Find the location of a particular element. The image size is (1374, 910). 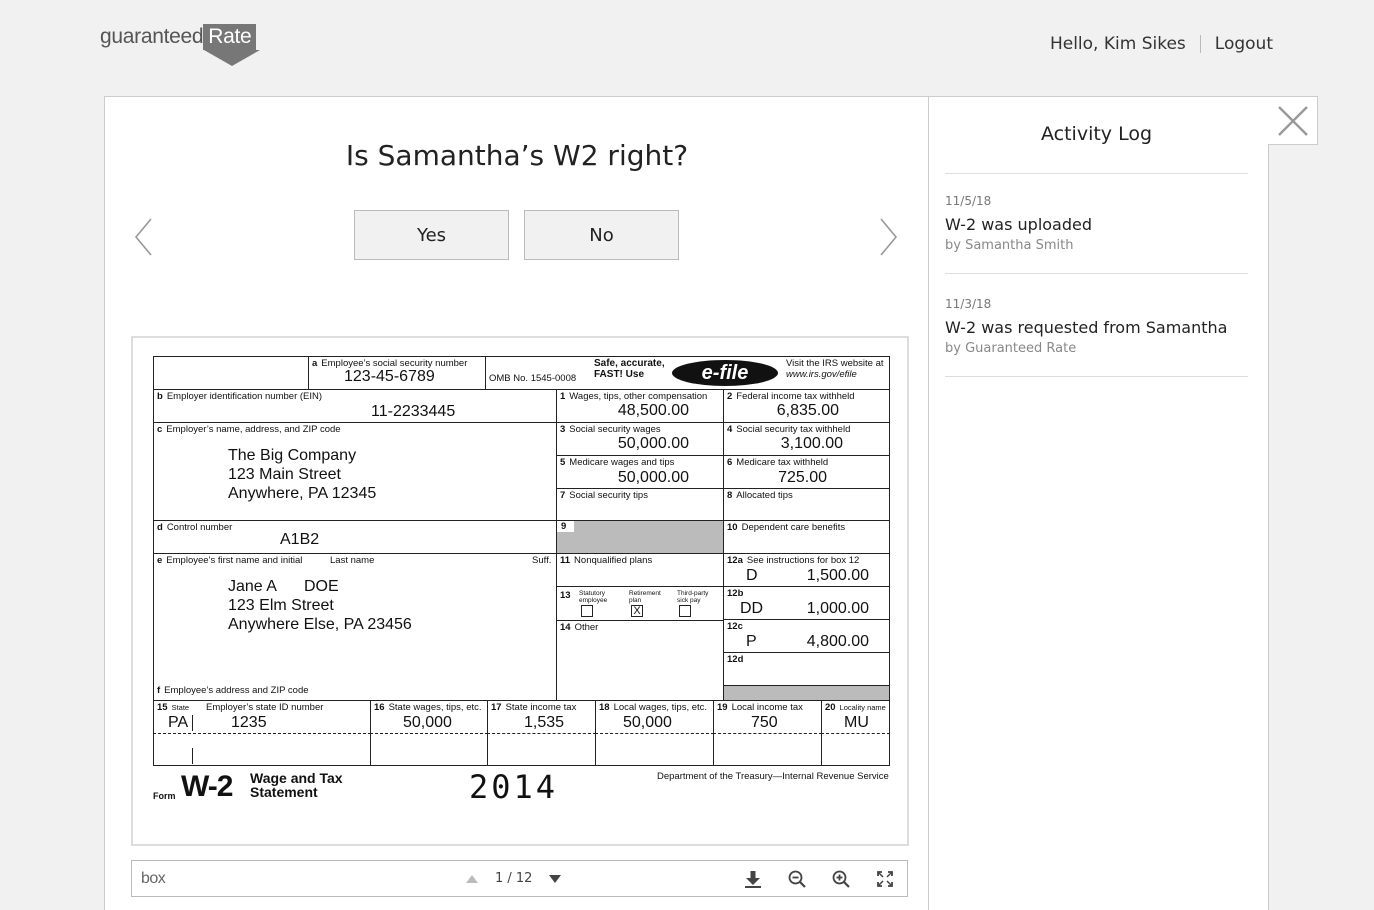

viewer-tools is located at coordinates (819, 878).